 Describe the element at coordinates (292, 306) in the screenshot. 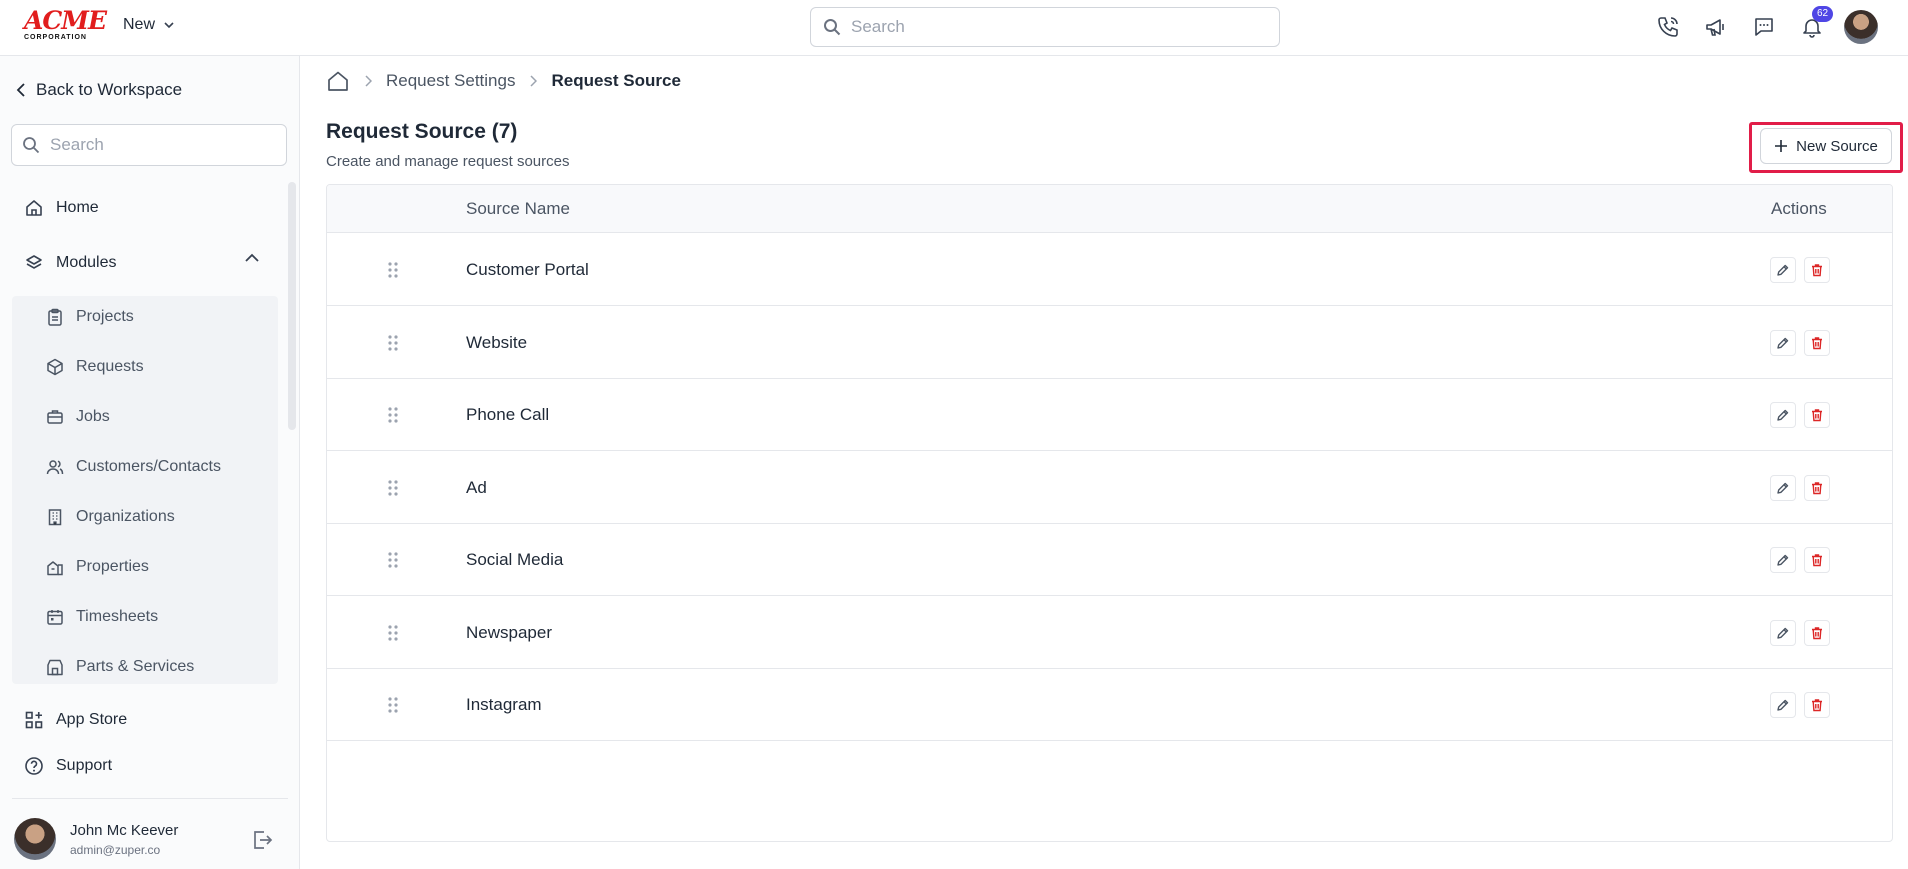

I see `sidebar-scrollbar` at that location.